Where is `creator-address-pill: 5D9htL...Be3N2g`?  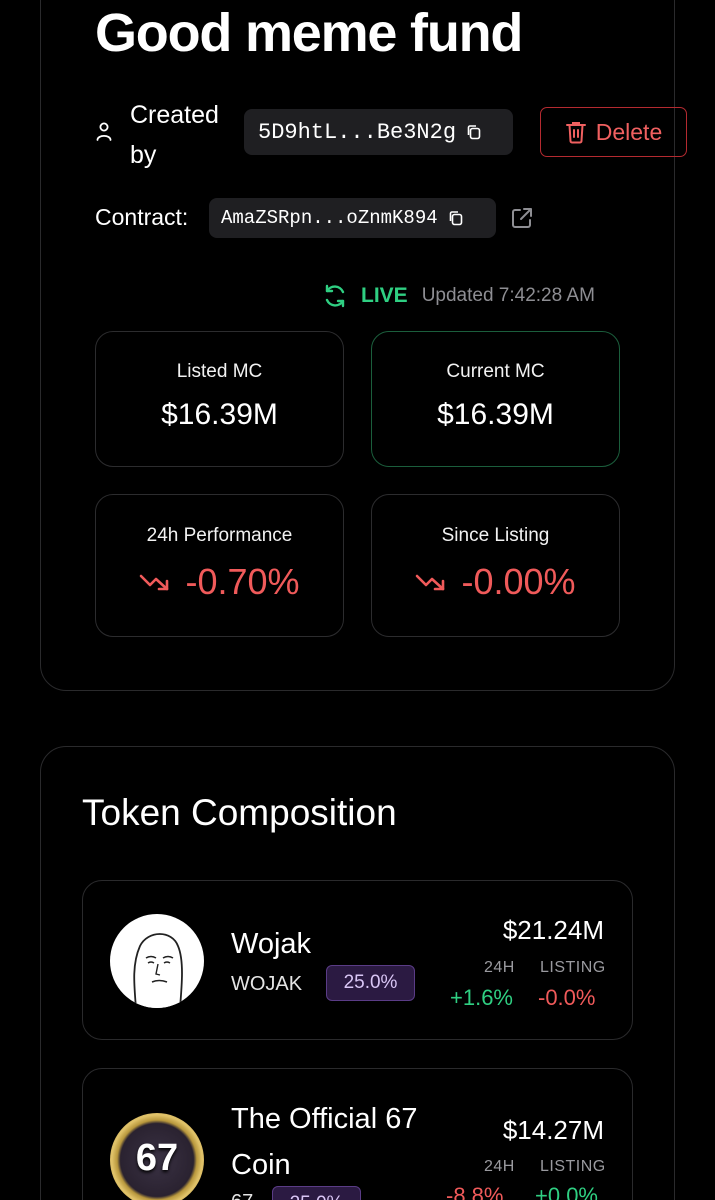 creator-address-pill: 5D9htL...Be3N2g is located at coordinates (378, 132).